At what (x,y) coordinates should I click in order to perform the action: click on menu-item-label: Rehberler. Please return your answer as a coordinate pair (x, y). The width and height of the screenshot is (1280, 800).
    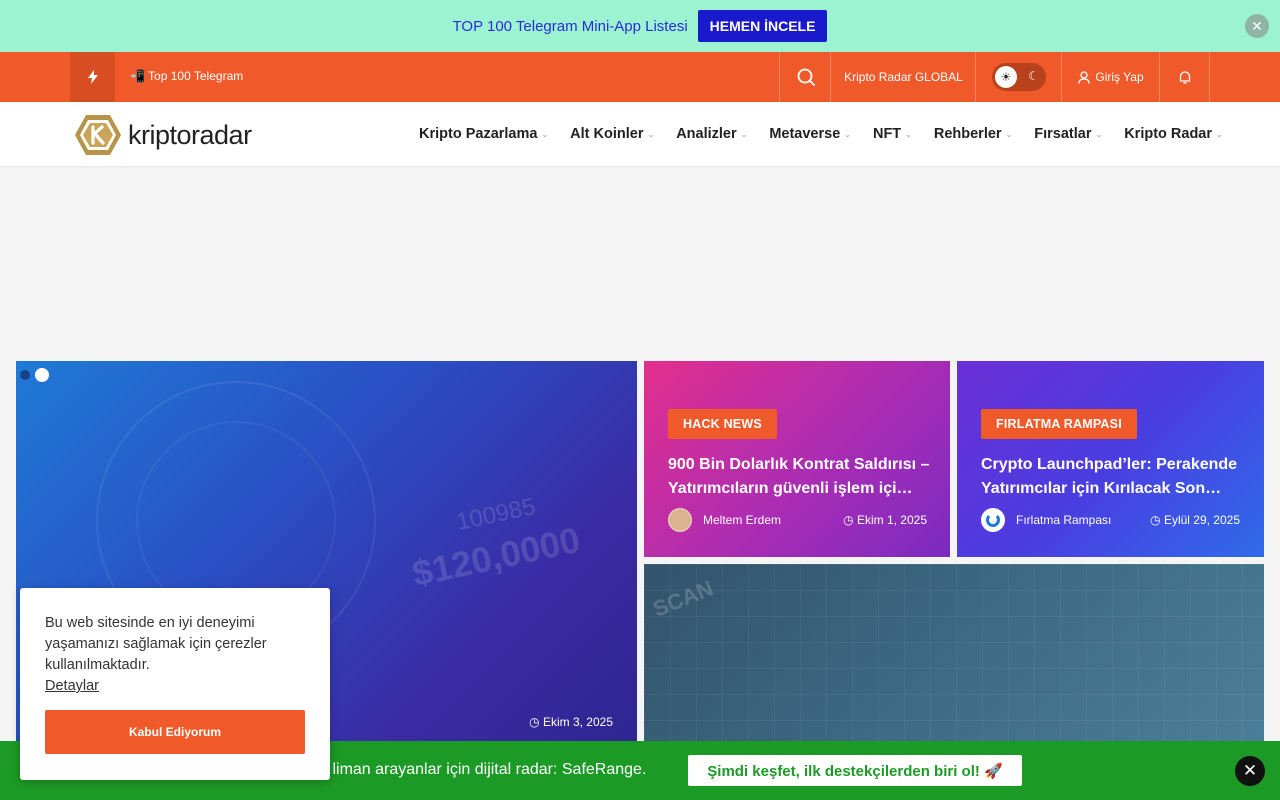
    Looking at the image, I should click on (967, 134).